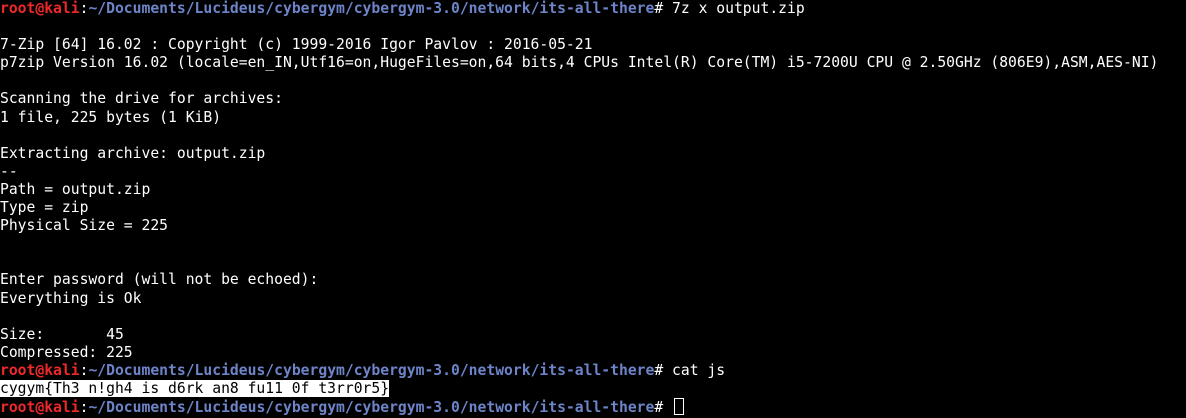 Image resolution: width=1186 pixels, height=418 pixels. I want to click on command-text: 7z x output.zip, so click(734, 8).